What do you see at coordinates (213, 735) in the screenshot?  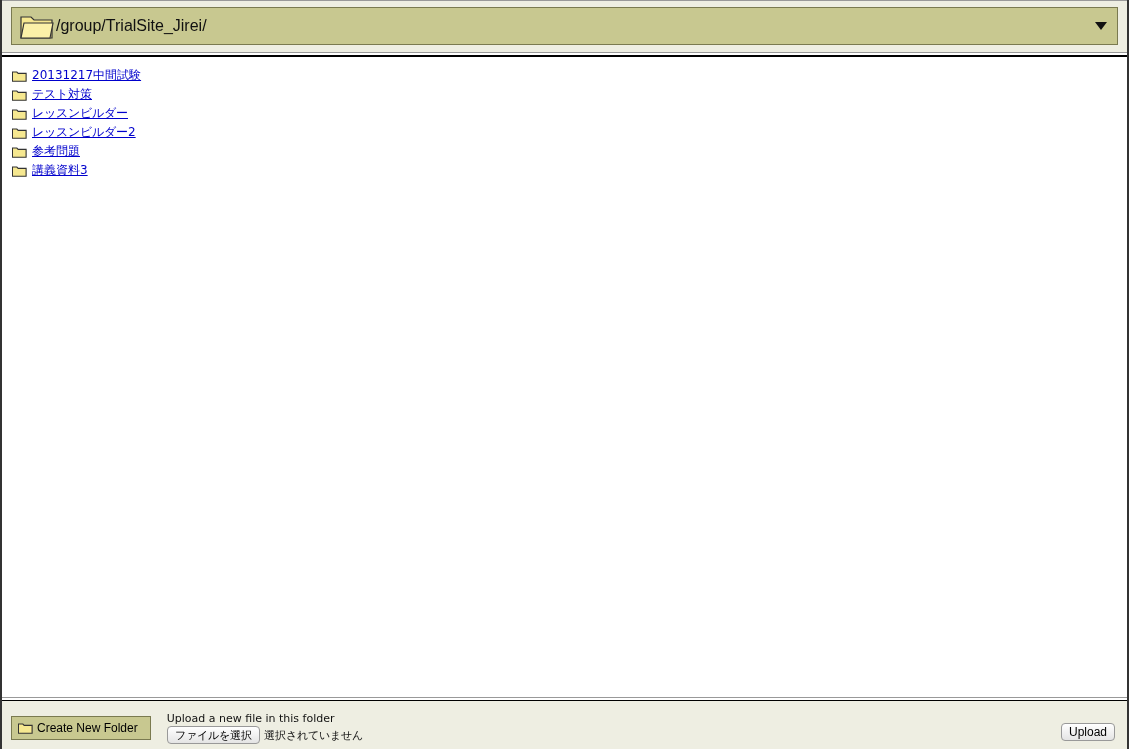 I see `choose-file-button: ファイルを選択` at bounding box center [213, 735].